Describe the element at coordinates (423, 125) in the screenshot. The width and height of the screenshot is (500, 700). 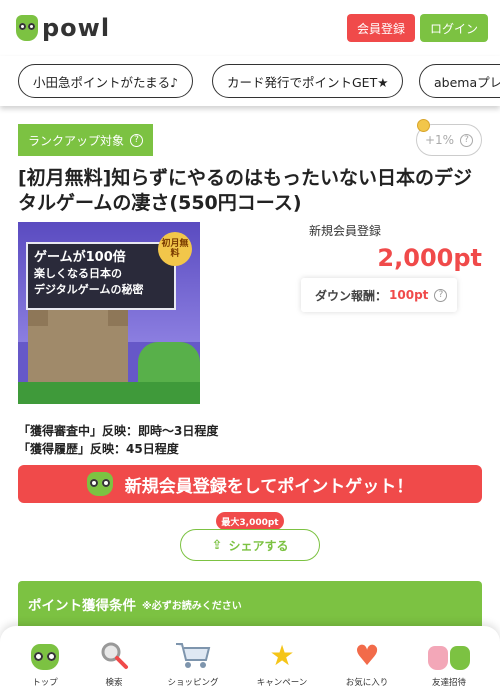
I see `coin-icon` at that location.